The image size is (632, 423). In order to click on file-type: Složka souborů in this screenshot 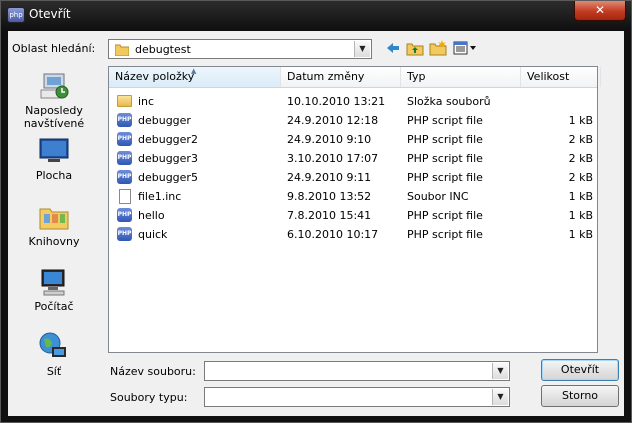, I will do `click(449, 101)`.